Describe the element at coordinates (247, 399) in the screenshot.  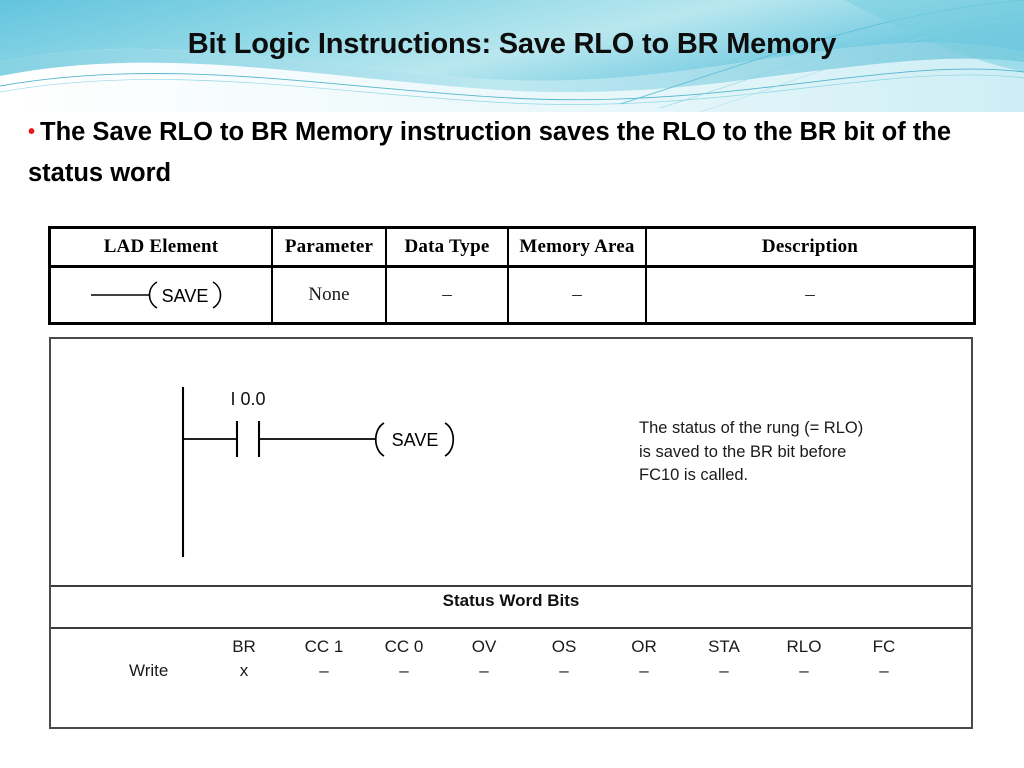
I see `contact-label: I 0.0` at that location.